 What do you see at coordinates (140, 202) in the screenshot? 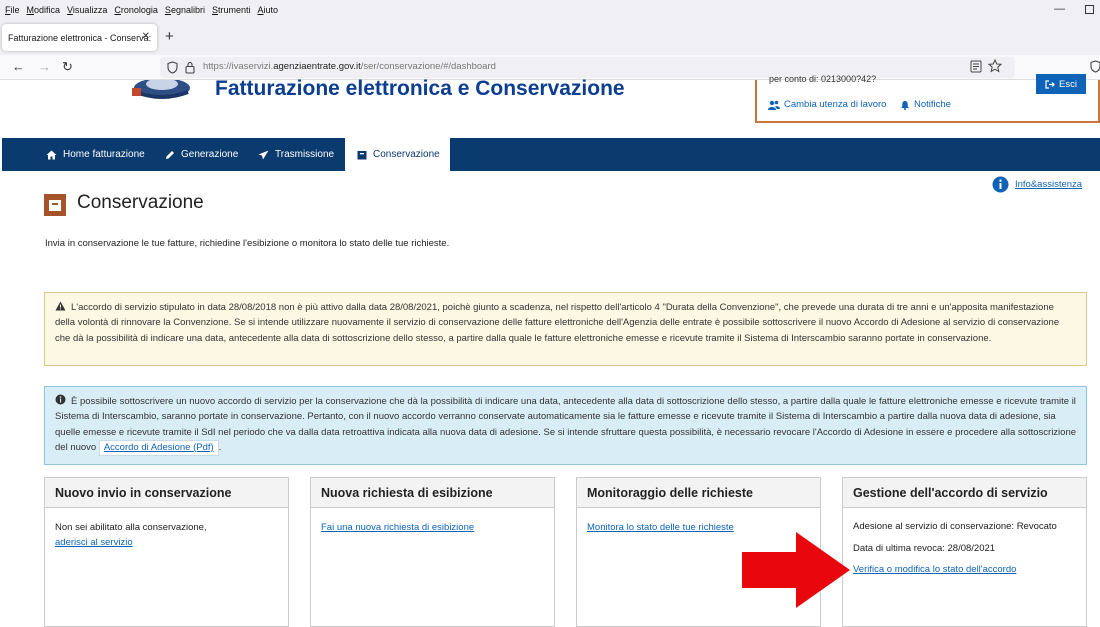
I see `page-title: Conservazione` at bounding box center [140, 202].